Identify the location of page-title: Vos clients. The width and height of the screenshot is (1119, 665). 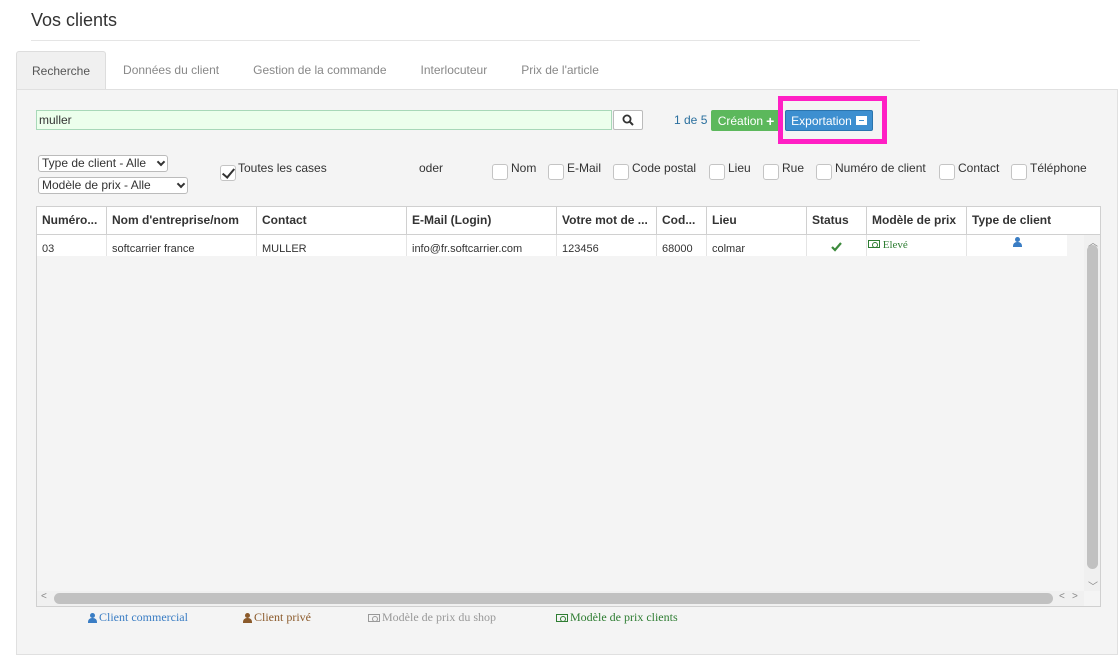
(74, 20).